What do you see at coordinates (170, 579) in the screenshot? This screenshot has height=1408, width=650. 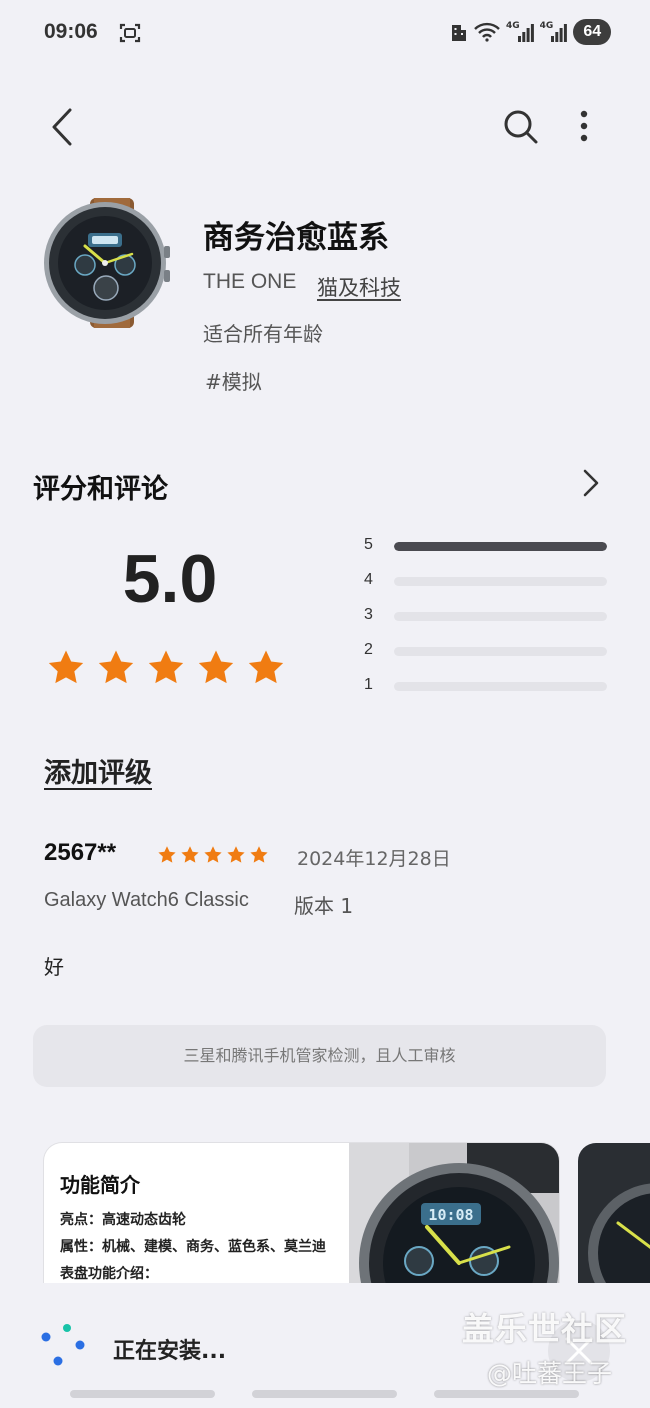 I see `average-rating-score: 5.0` at bounding box center [170, 579].